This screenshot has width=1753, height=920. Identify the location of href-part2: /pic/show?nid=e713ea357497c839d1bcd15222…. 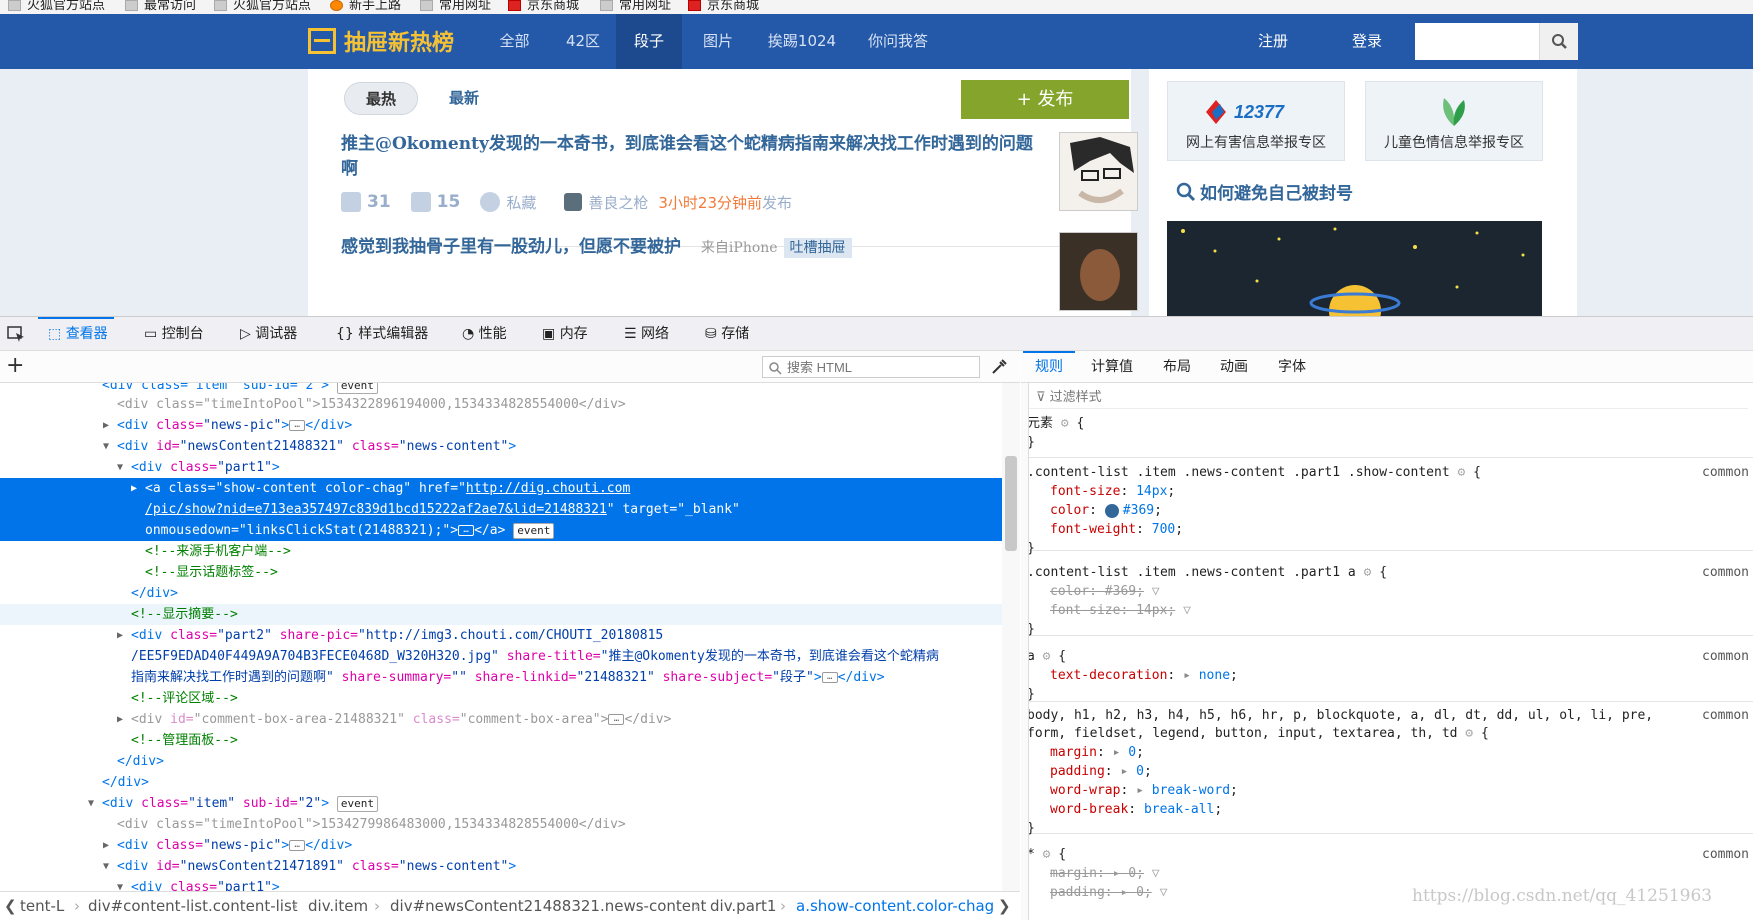
(376, 509).